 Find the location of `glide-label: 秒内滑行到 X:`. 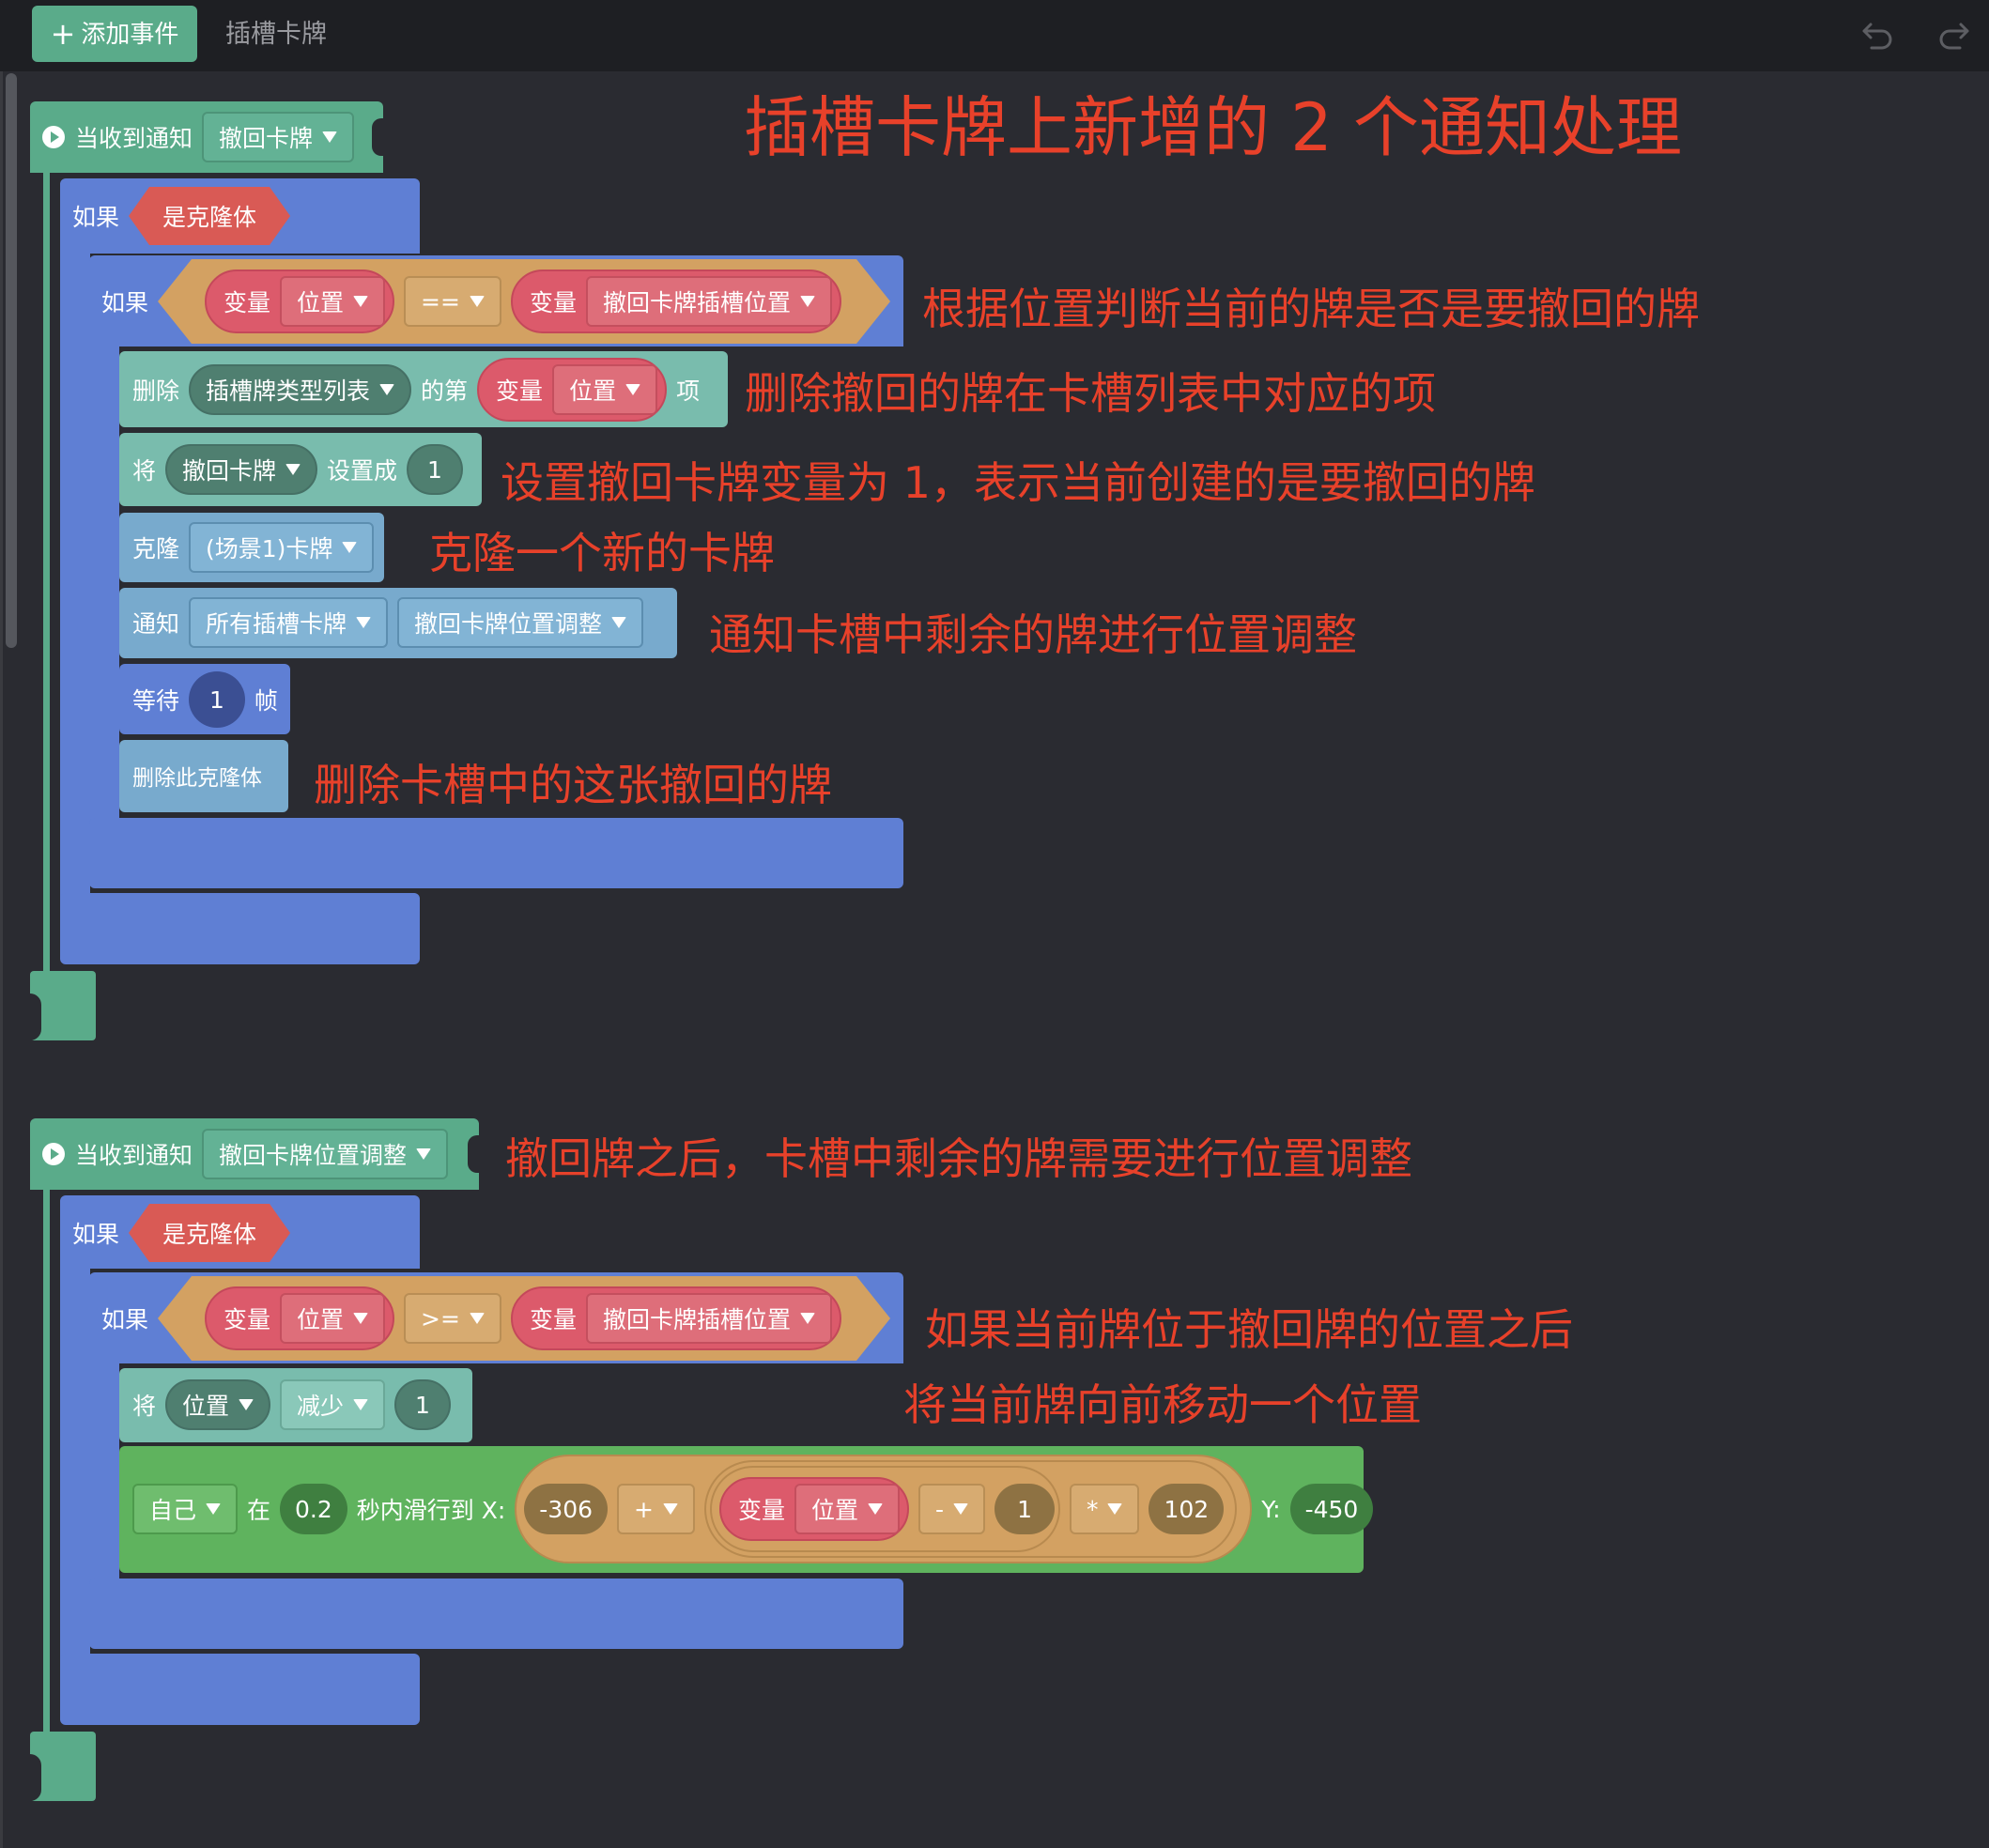

glide-label: 秒内滑行到 X: is located at coordinates (431, 1510).